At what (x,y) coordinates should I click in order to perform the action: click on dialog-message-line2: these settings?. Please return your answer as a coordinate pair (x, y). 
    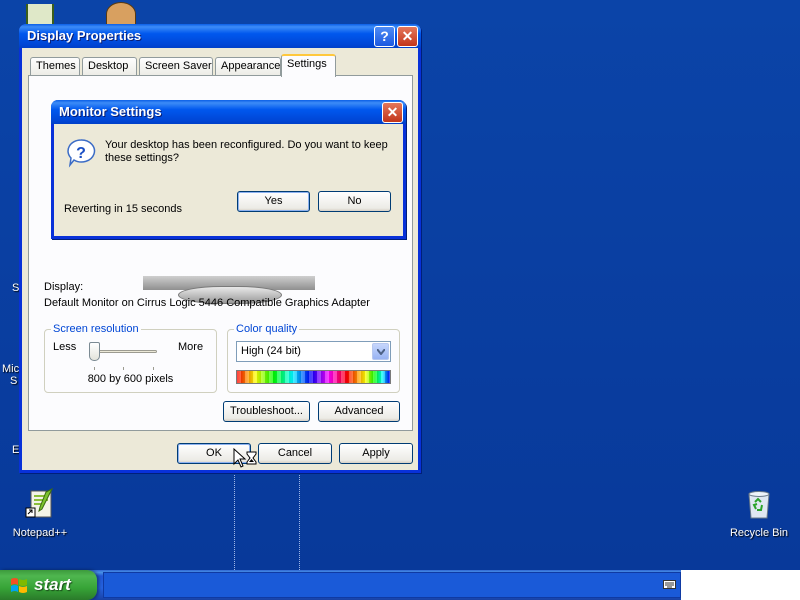
    Looking at the image, I should click on (142, 158).